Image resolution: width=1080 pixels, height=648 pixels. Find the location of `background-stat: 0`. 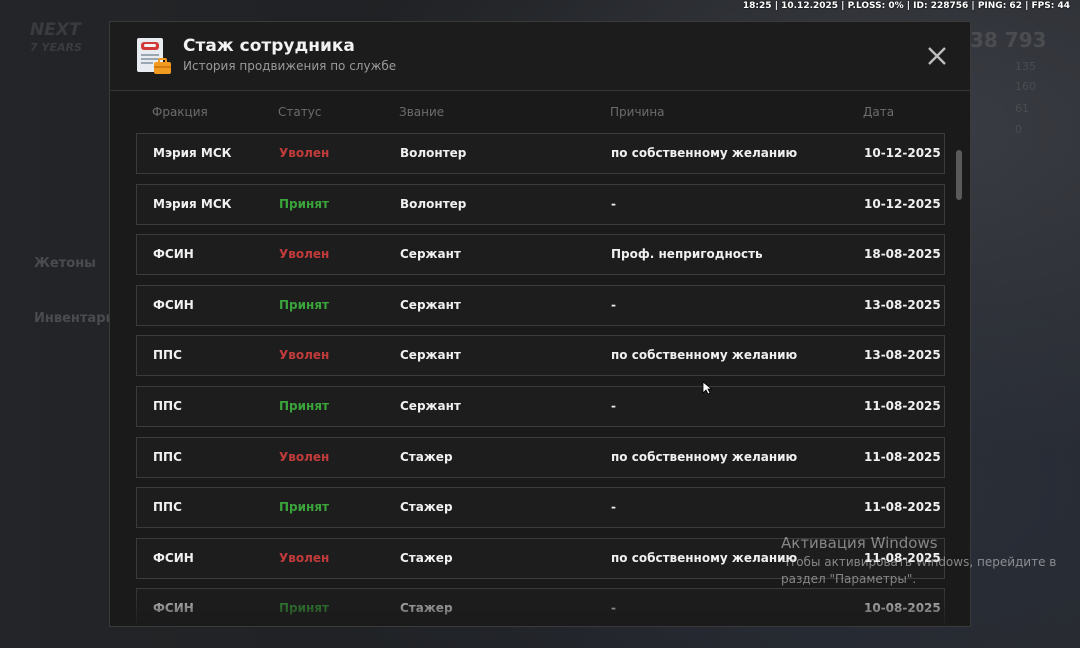

background-stat: 0 is located at coordinates (1018, 129).